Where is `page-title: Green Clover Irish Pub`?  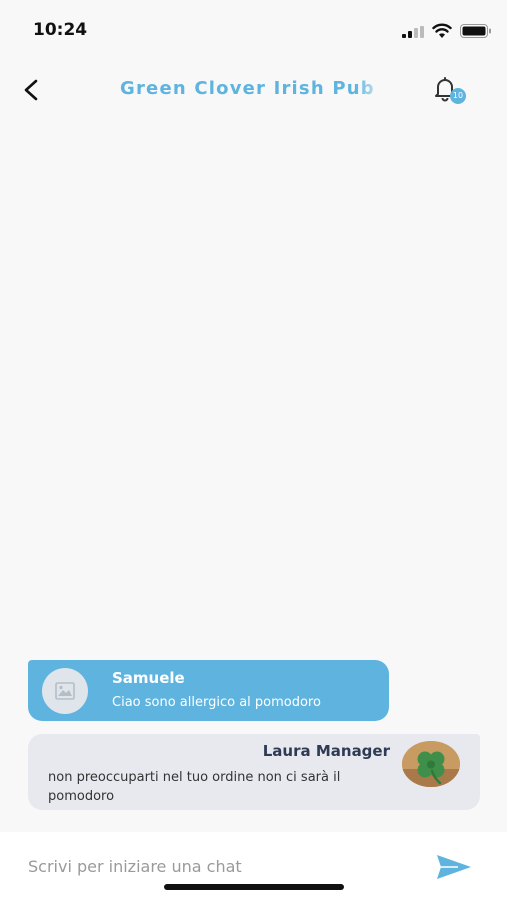
page-title: Green Clover Irish Pub is located at coordinates (247, 88).